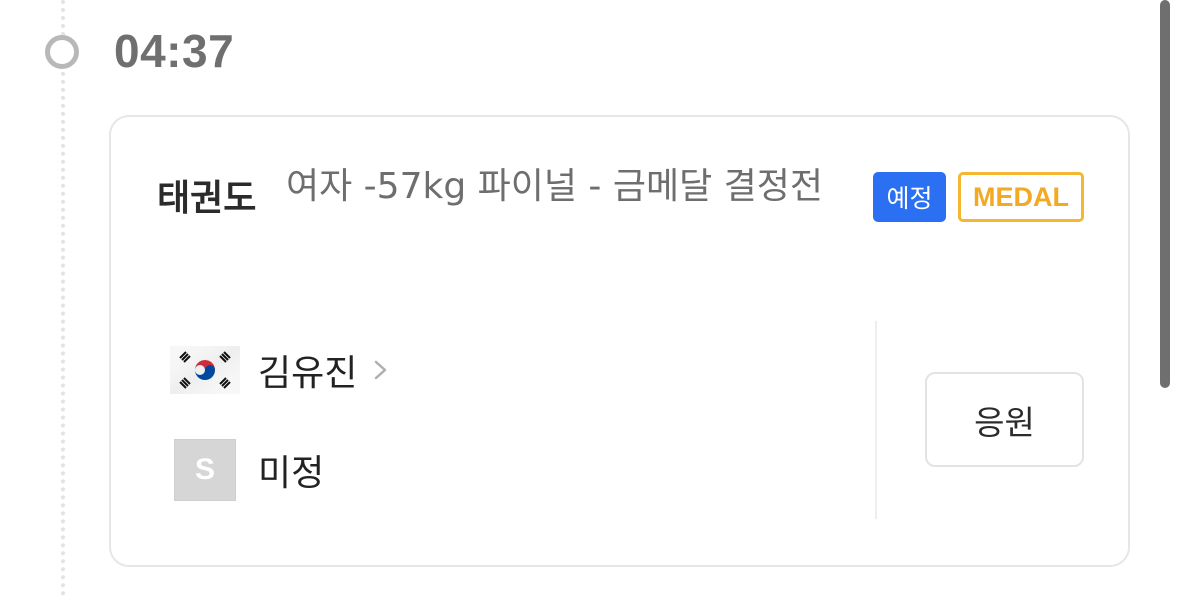  What do you see at coordinates (62, 52) in the screenshot?
I see `timeline-dot-icon` at bounding box center [62, 52].